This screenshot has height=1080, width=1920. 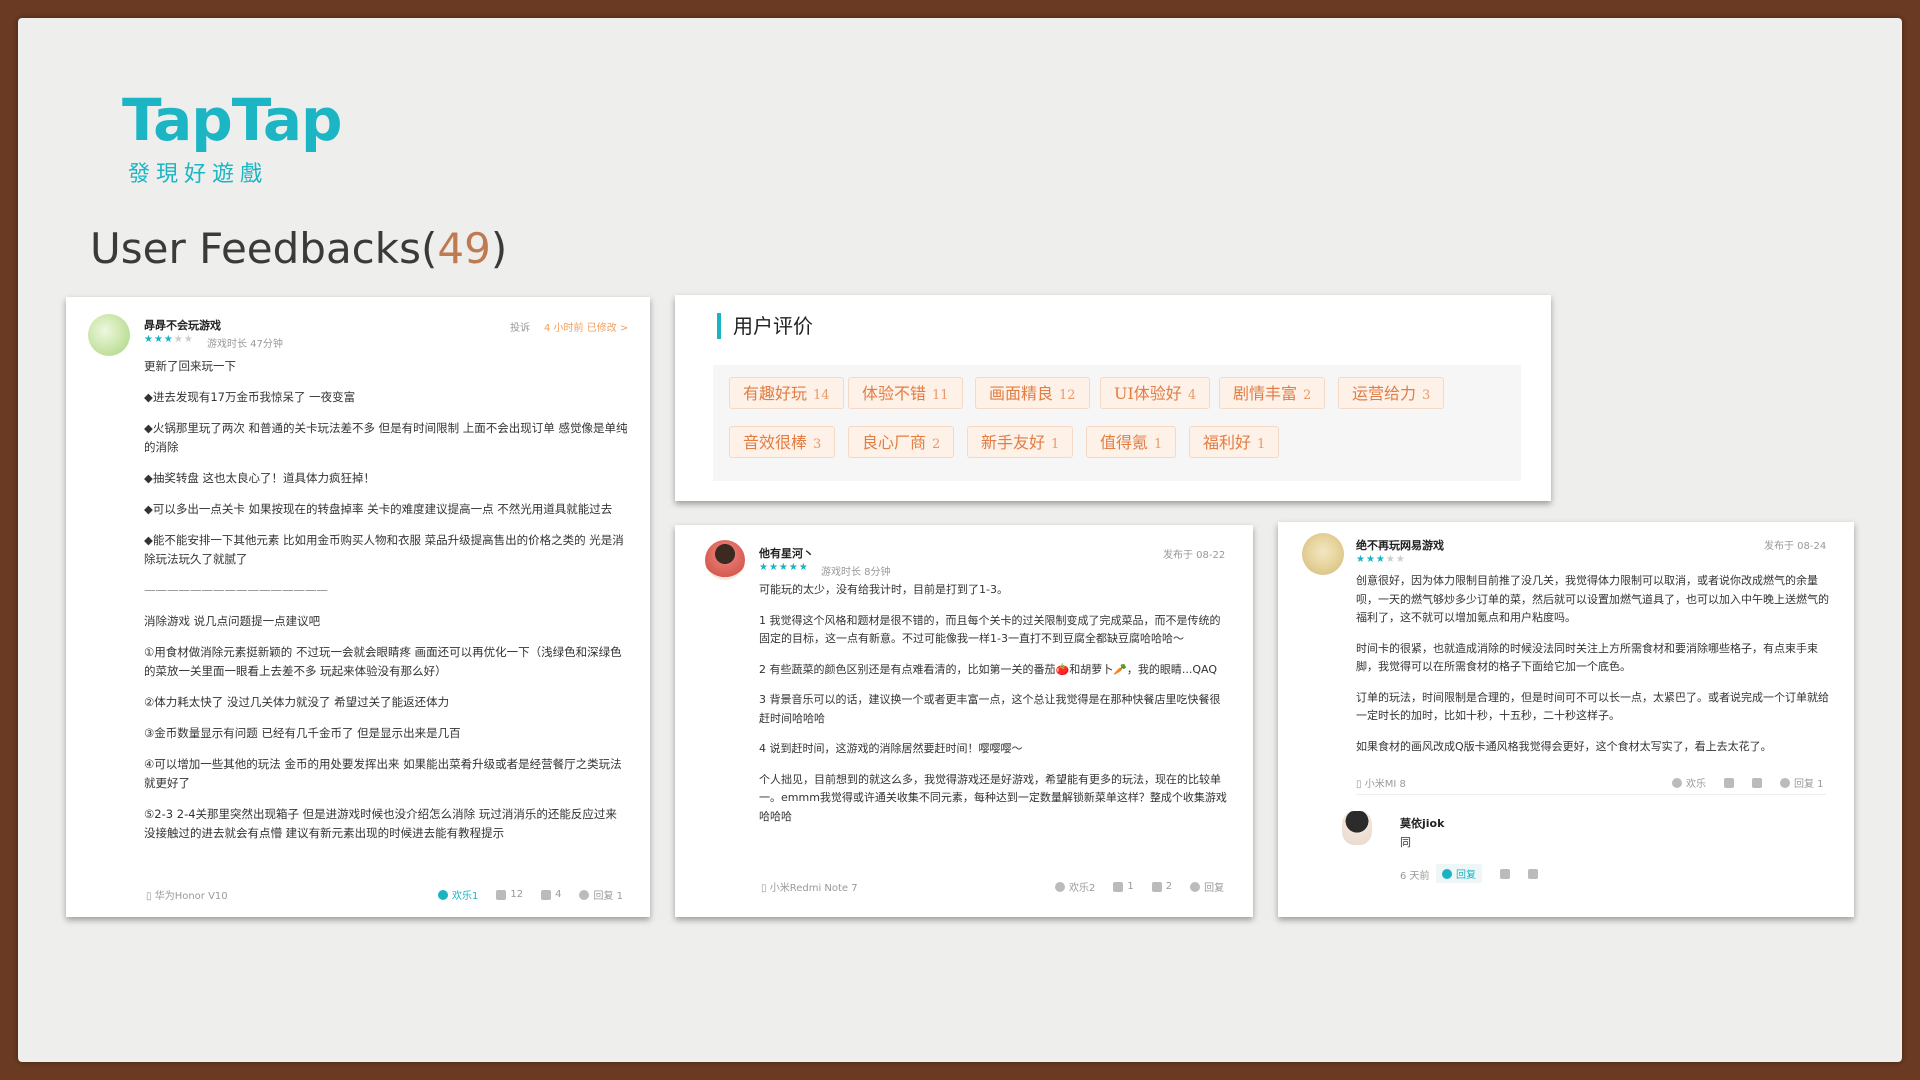 What do you see at coordinates (1748, 782) in the screenshot?
I see `review-actions: 欢乐 回复 1` at bounding box center [1748, 782].